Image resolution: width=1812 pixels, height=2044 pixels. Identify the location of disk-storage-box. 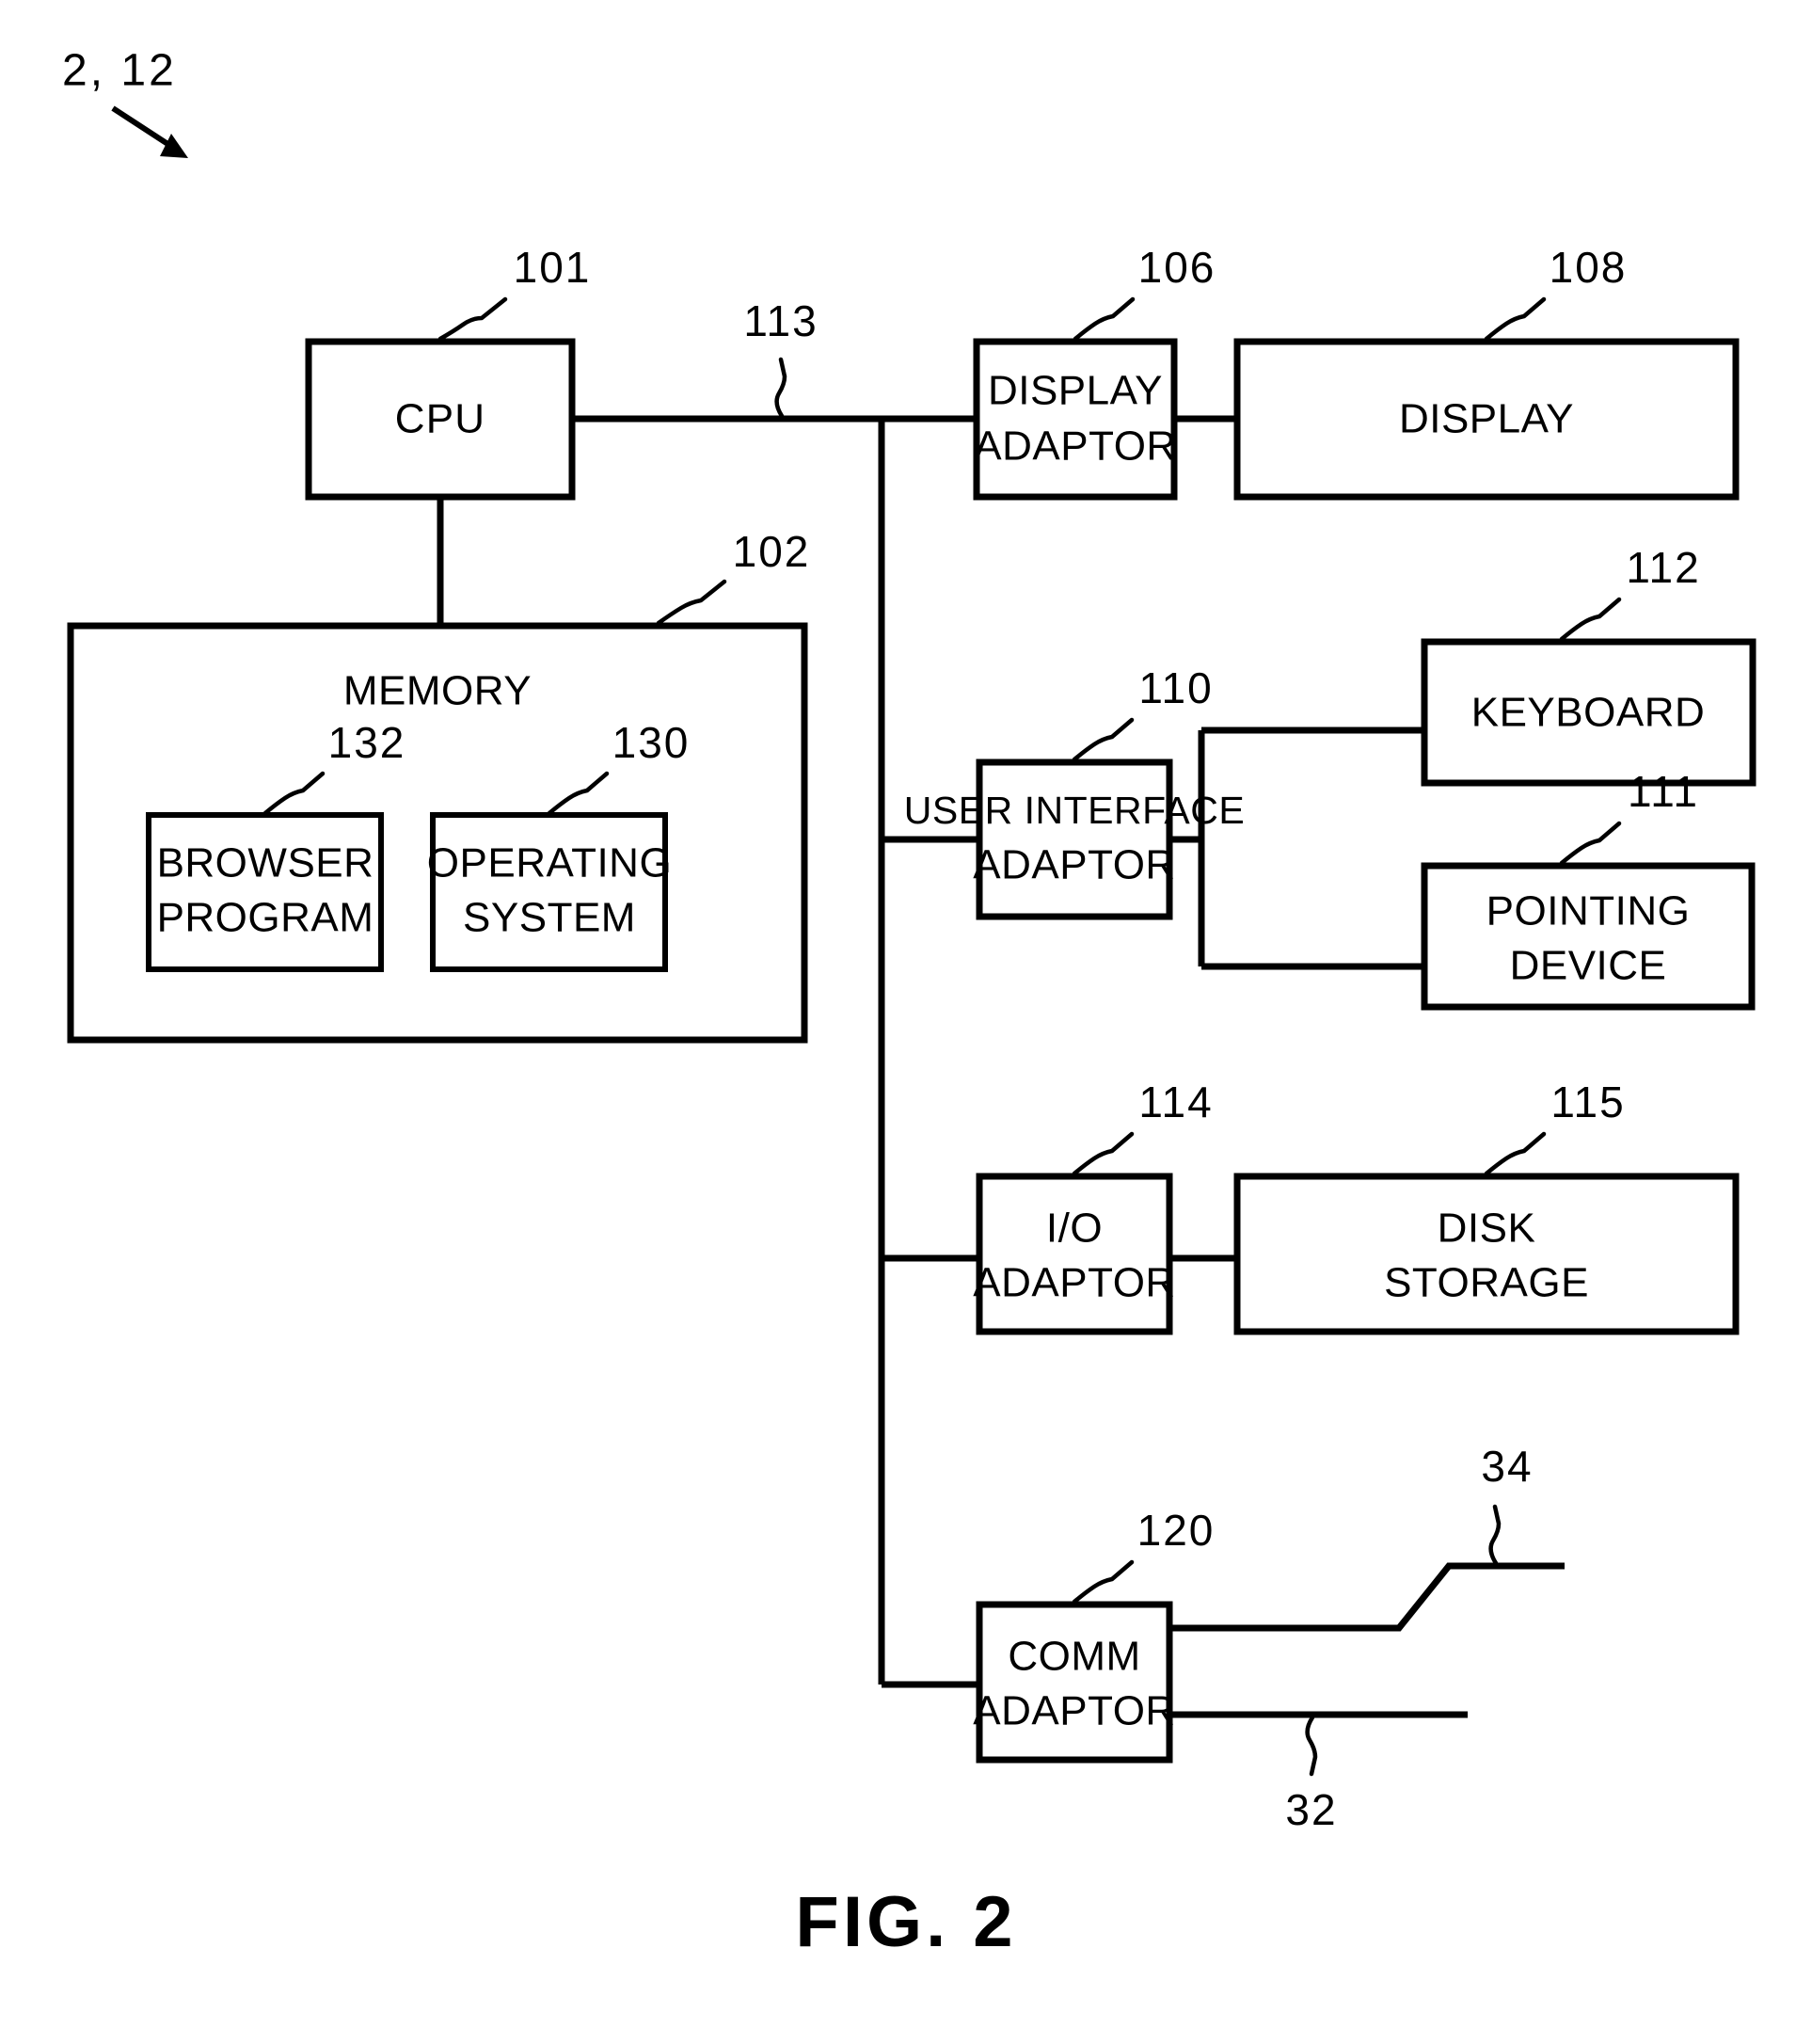
(1486, 1254).